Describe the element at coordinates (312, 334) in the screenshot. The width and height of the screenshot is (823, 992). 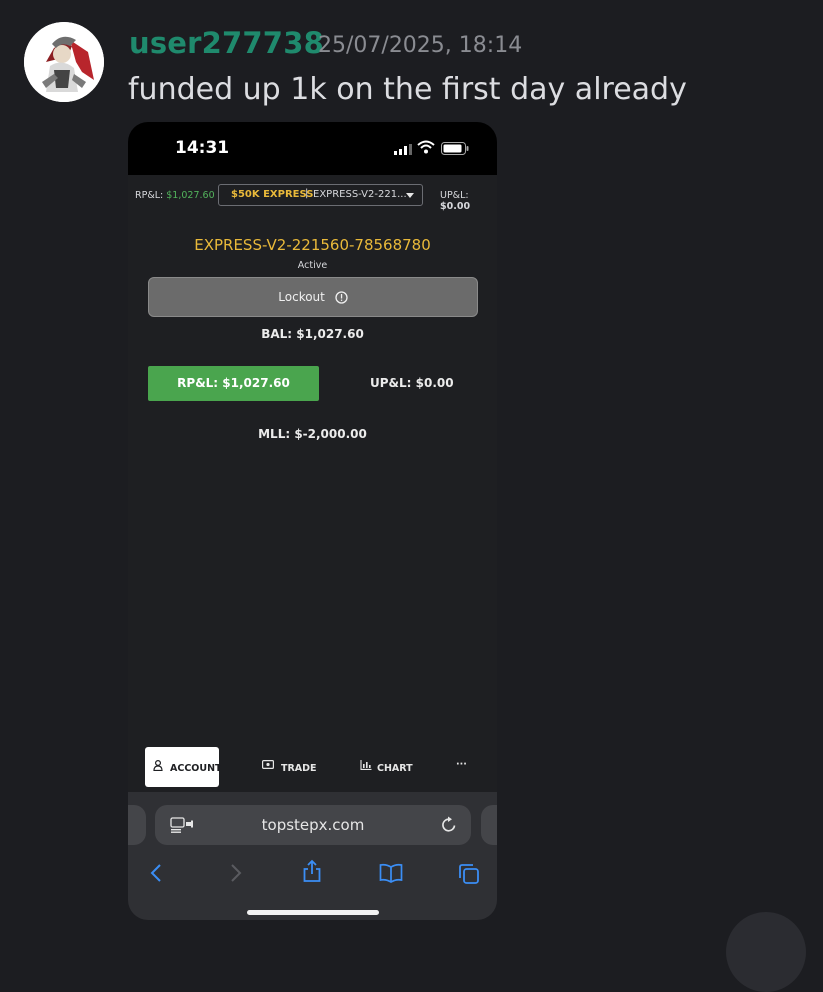
I see `balance: BAL: $1,027.60` at that location.